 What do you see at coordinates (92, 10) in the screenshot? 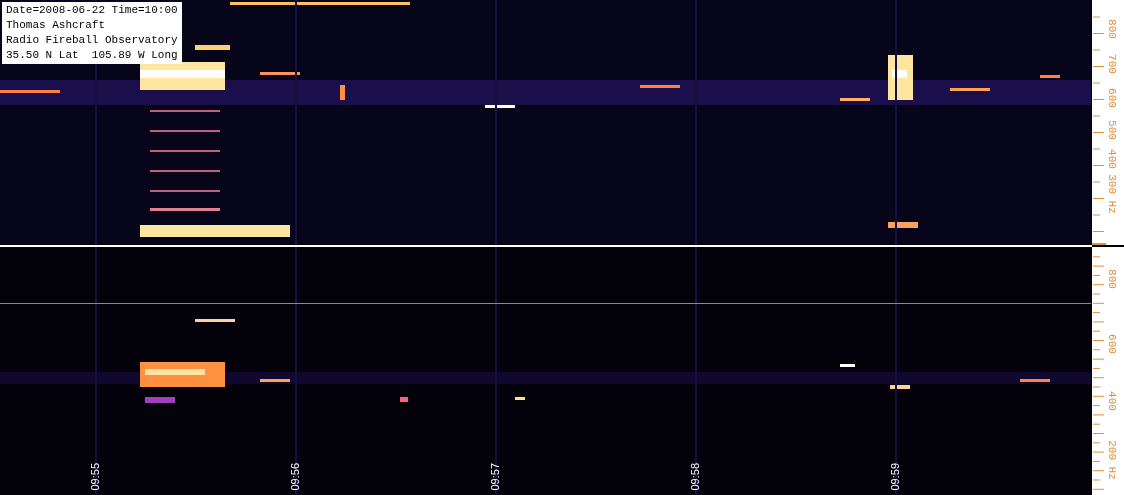
I see `info-text: Date=2008-06-22 Time=10:00` at bounding box center [92, 10].